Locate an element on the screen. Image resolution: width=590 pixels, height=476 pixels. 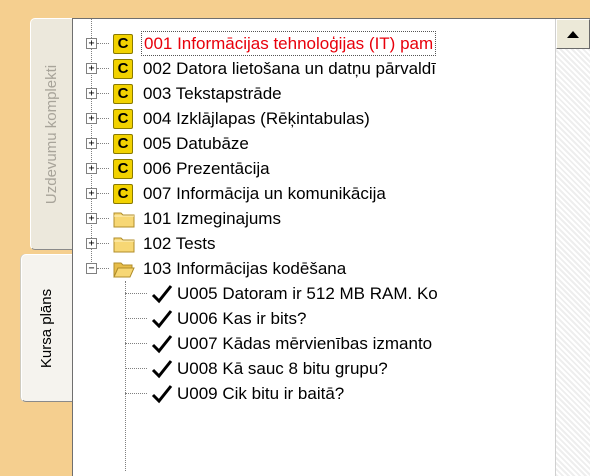
tree-child-U007: U007 Kādas mērvienības izmanto is located at coordinates (313, 343).